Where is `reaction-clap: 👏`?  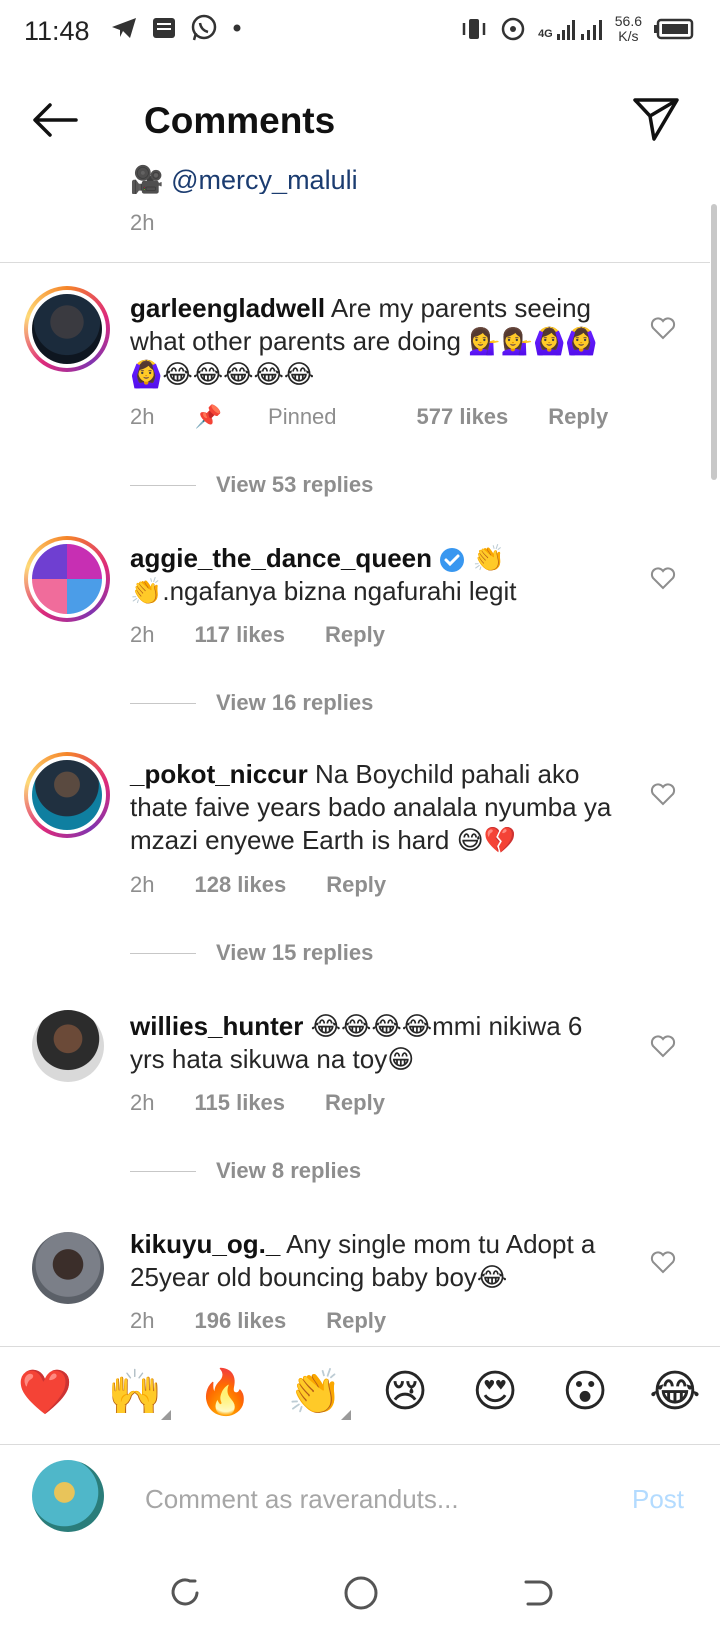 reaction-clap: 👏 is located at coordinates (318, 1393).